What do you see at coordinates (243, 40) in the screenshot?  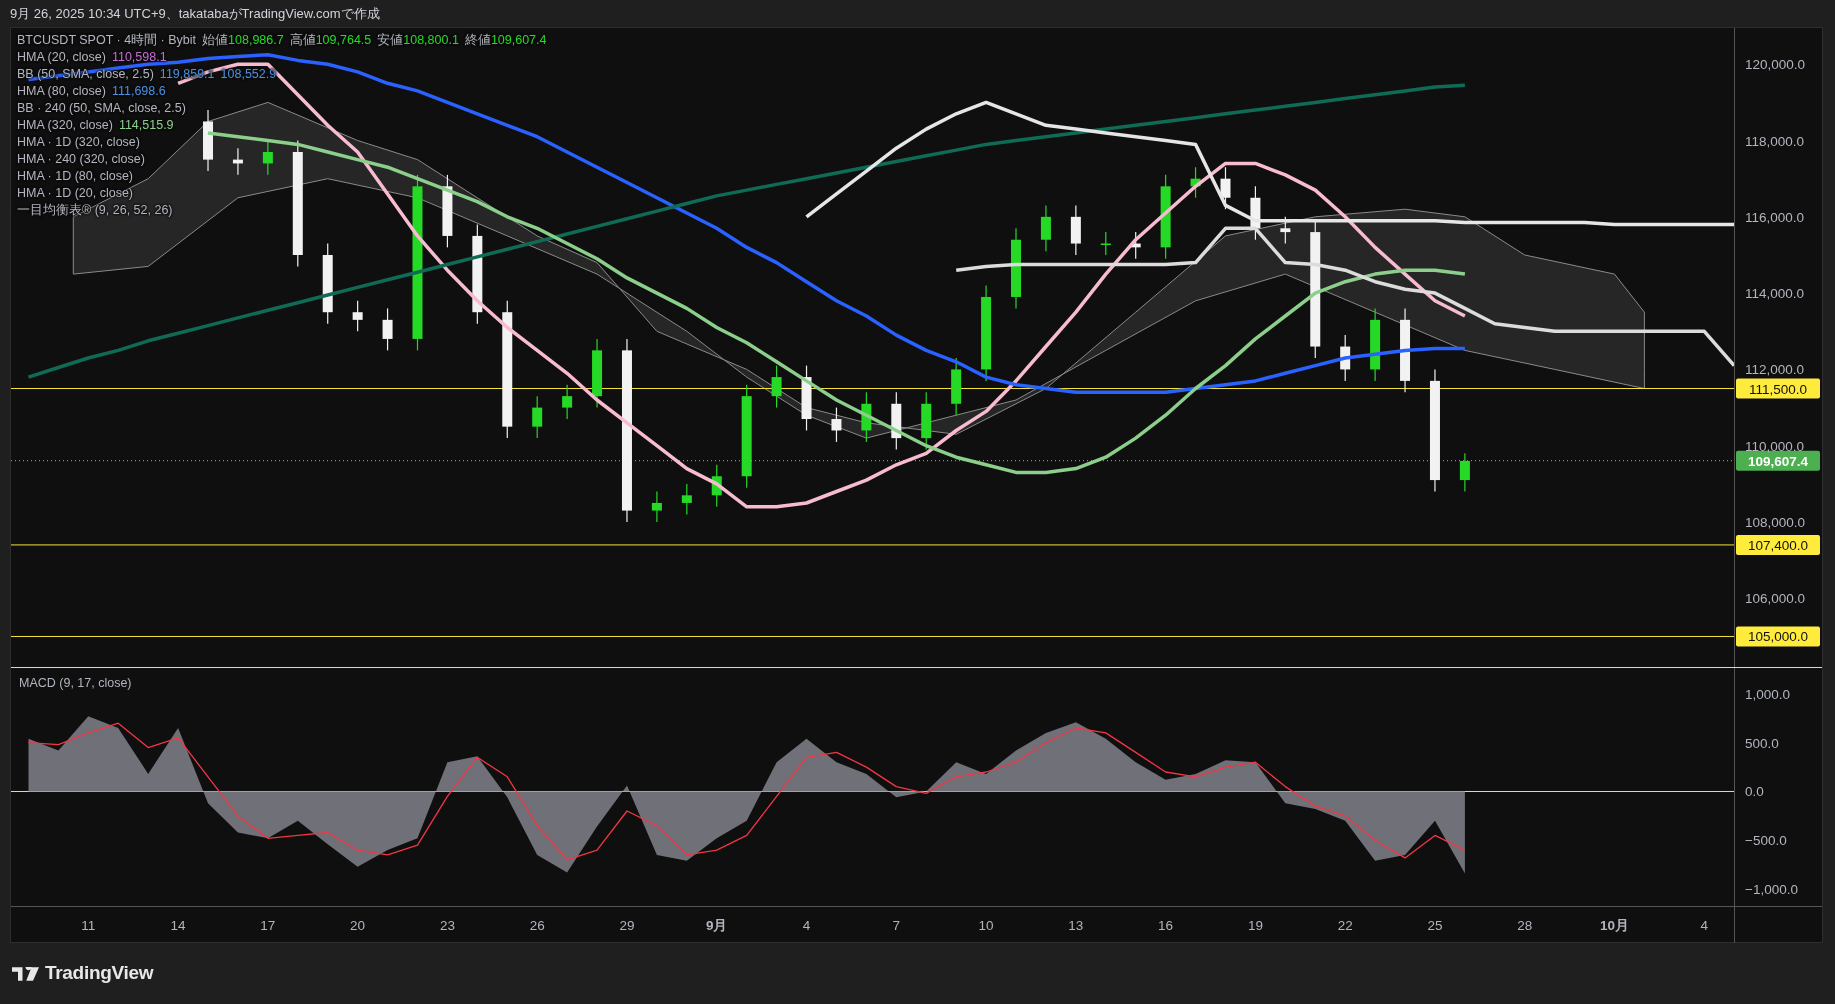 I see `ohlc-value: 始値108,986.7` at bounding box center [243, 40].